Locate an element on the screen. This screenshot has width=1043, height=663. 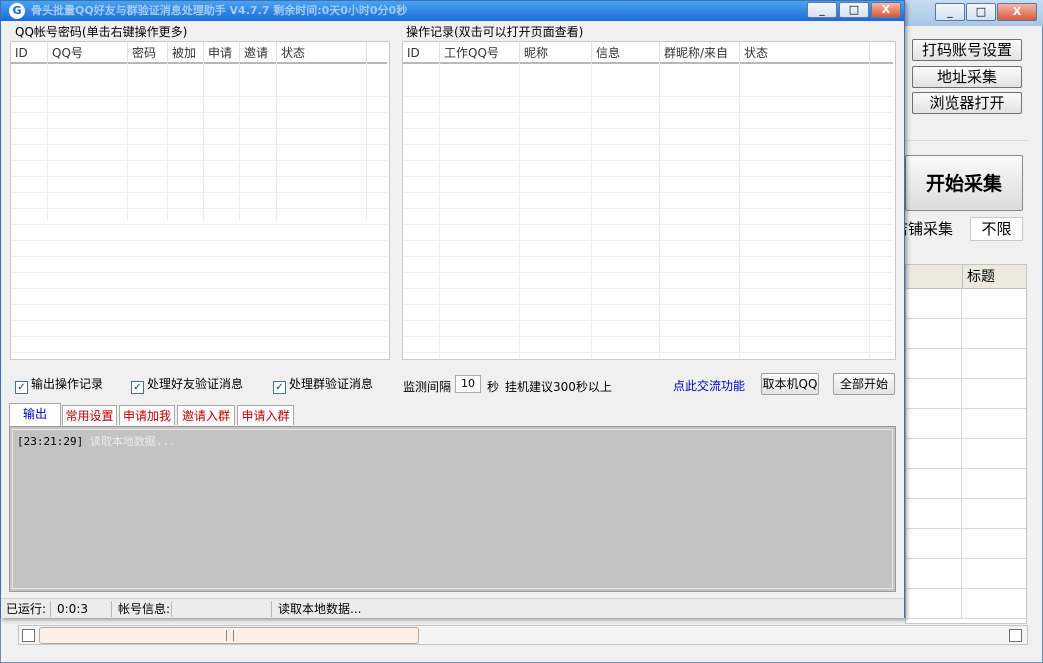
col-group-nick: 群昵称/来自 is located at coordinates (700, 53).